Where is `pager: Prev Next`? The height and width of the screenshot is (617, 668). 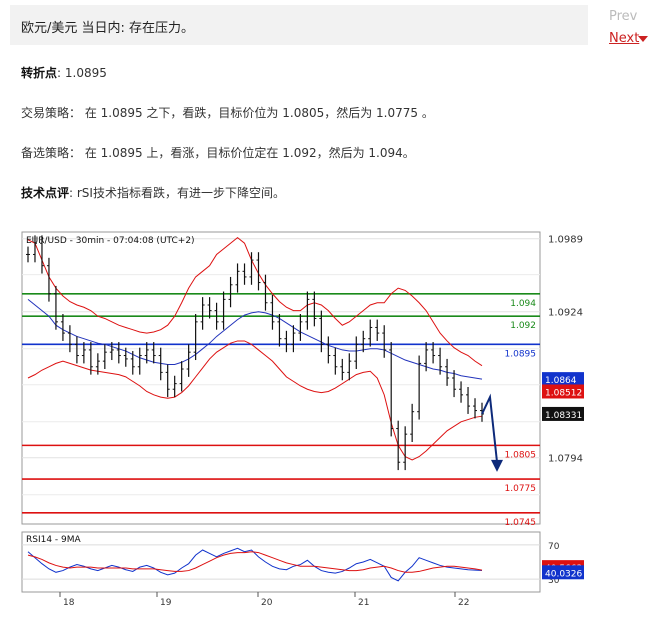
pager: Prev Next is located at coordinates (630, 26).